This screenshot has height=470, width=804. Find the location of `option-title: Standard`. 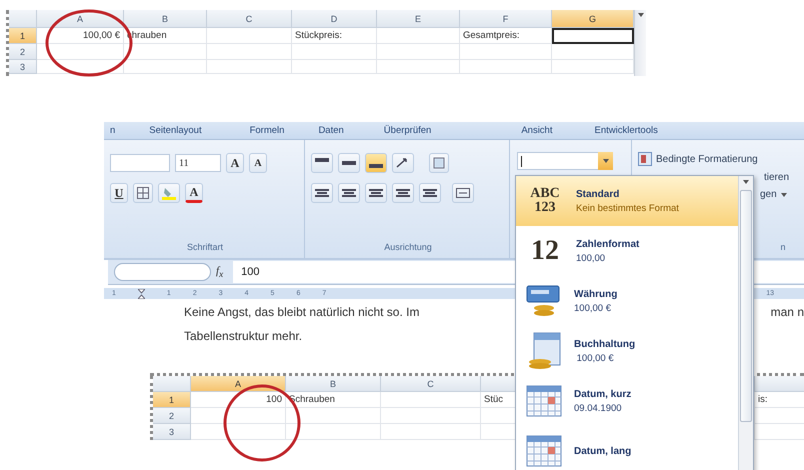

option-title: Standard is located at coordinates (598, 194).